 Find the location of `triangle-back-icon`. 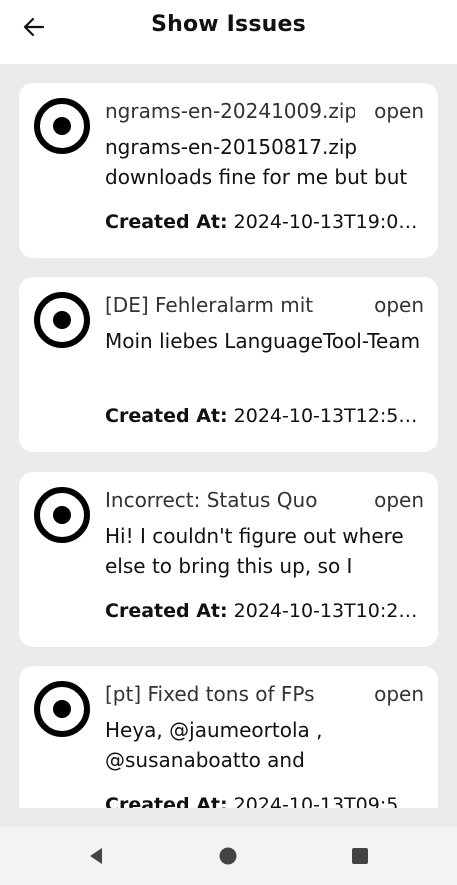

triangle-back-icon is located at coordinates (96, 856).